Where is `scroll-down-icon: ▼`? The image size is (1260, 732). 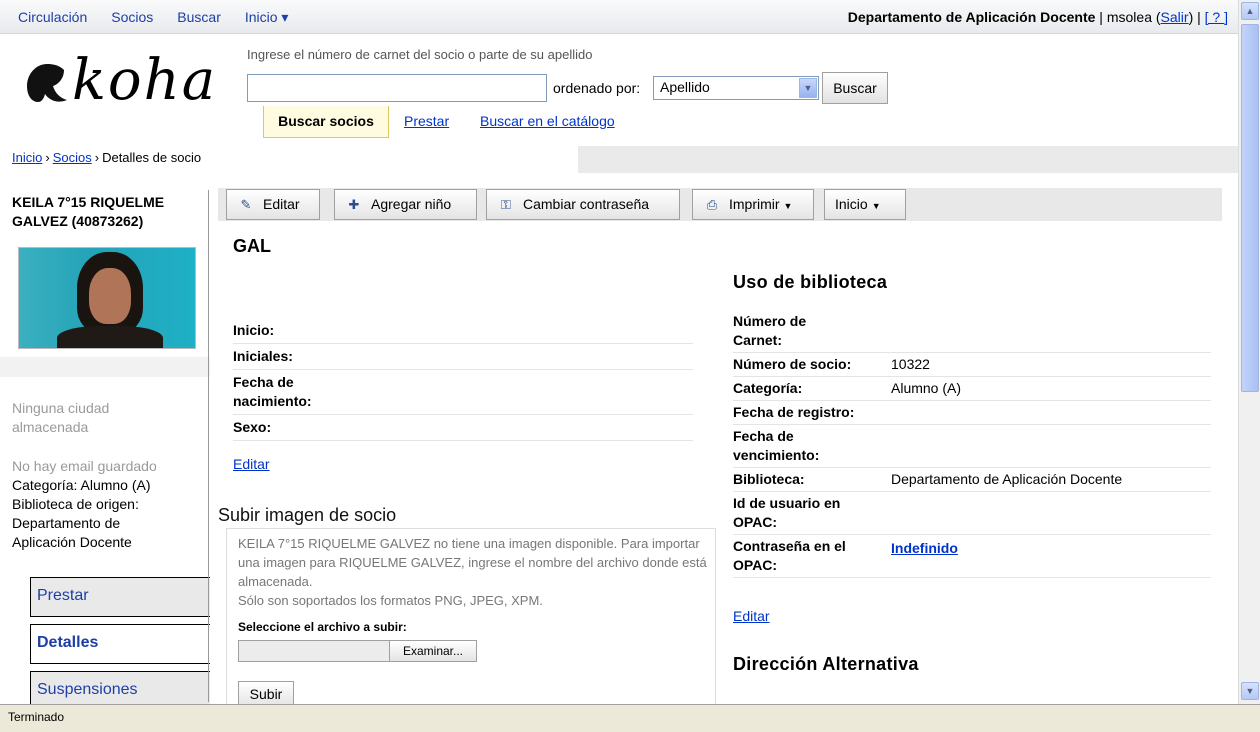 scroll-down-icon: ▼ is located at coordinates (1250, 691).